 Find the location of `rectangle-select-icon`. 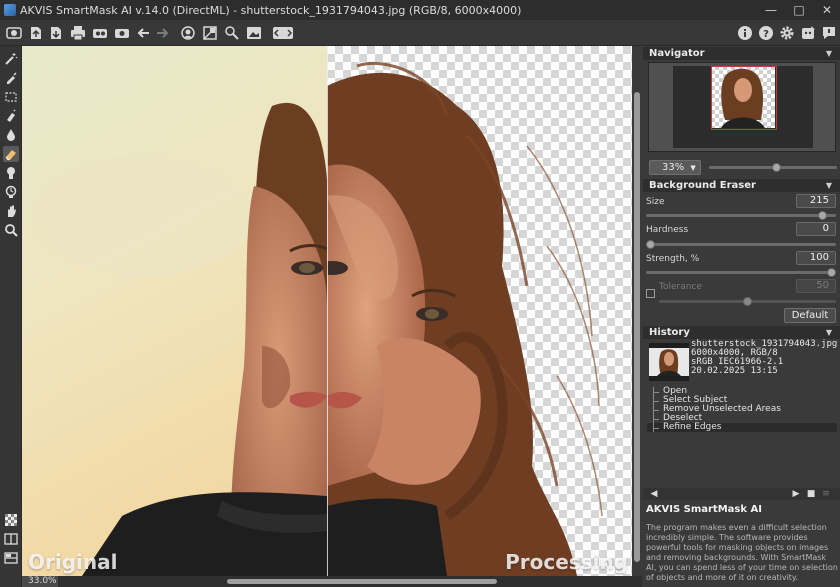

rectangle-select-icon is located at coordinates (11, 97).